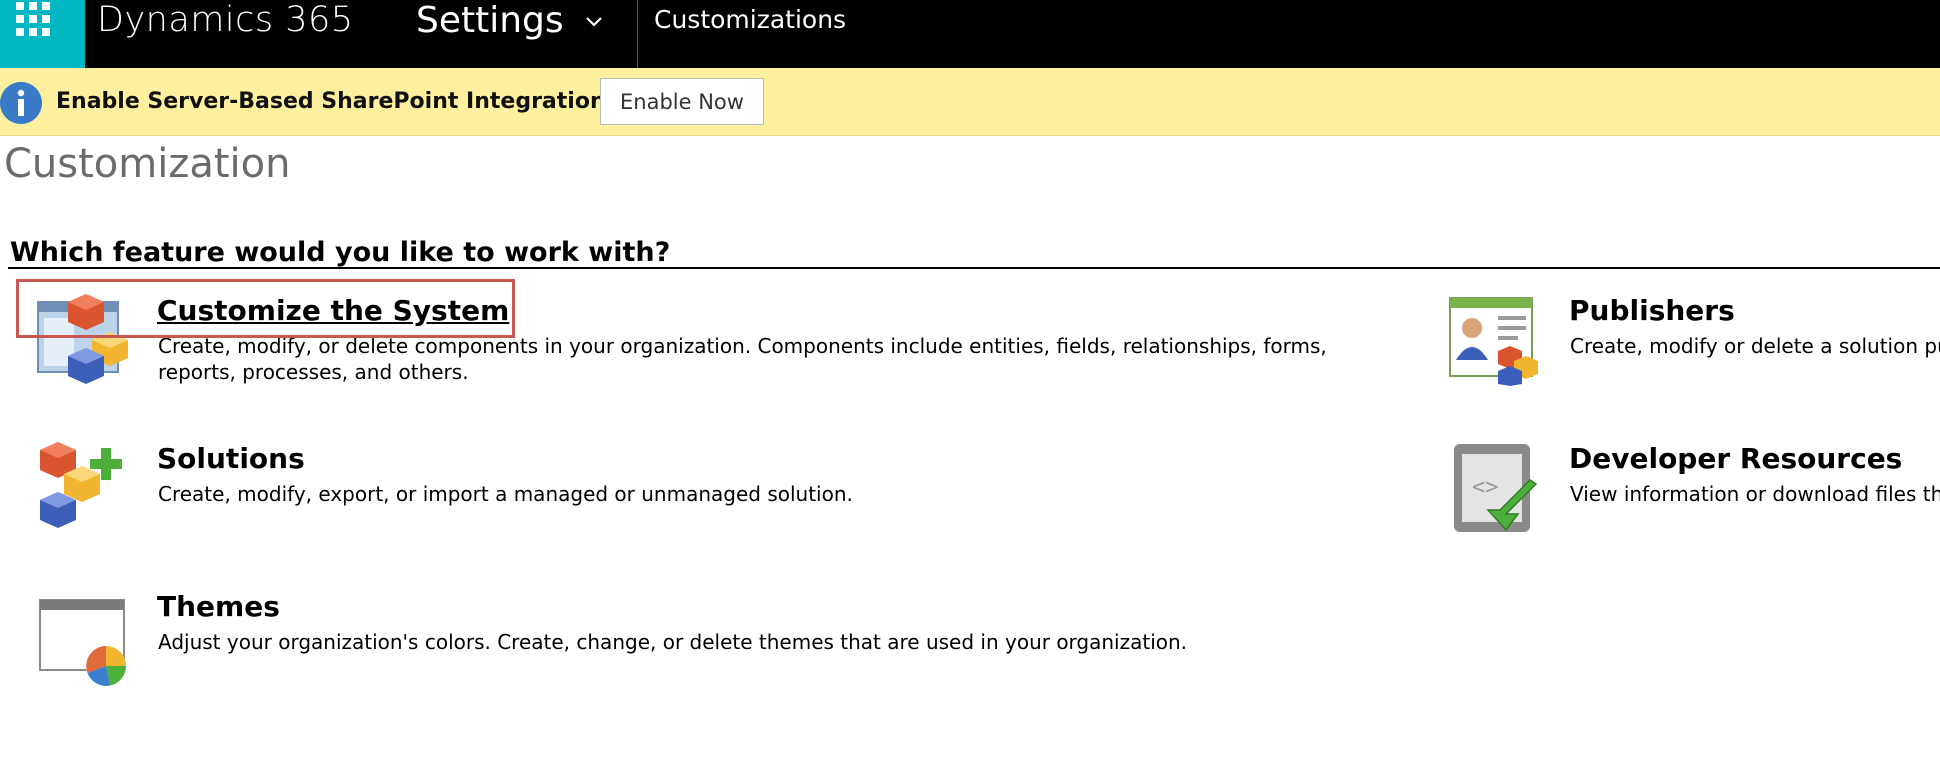 Image resolution: width=1940 pixels, height=765 pixels. I want to click on feature-title: Solutions, so click(231, 459).